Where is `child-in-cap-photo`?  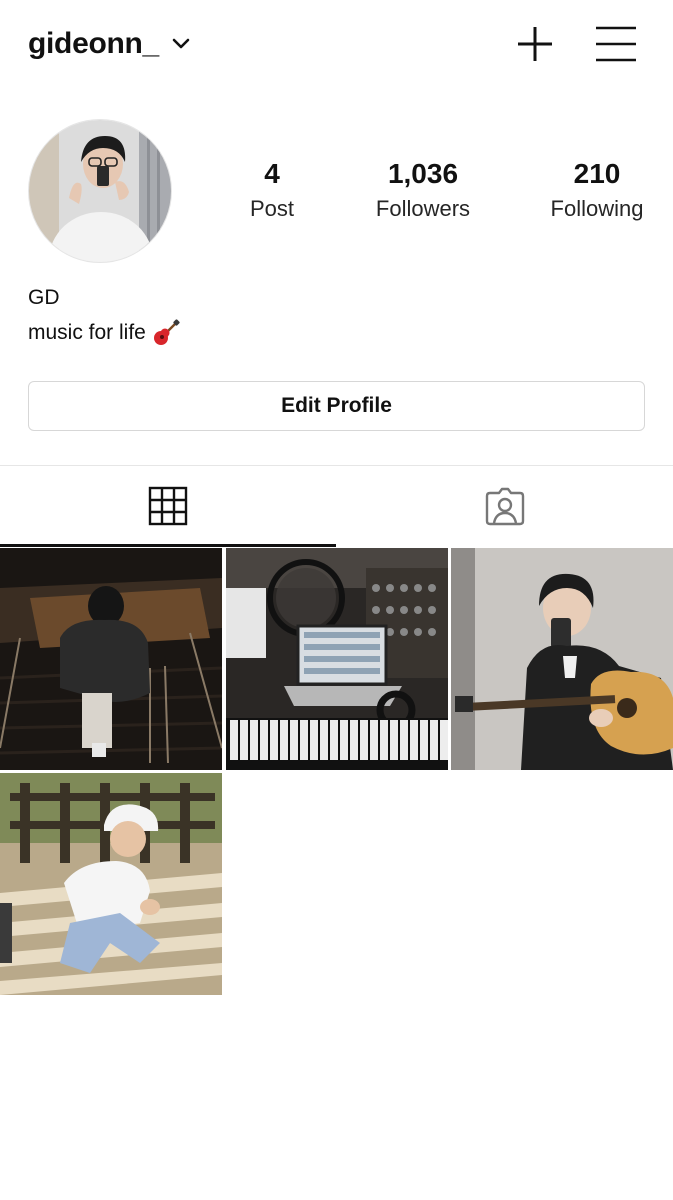 child-in-cap-photo is located at coordinates (111, 884).